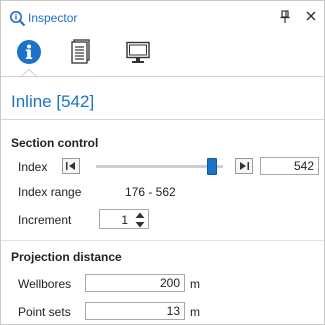  What do you see at coordinates (162, 56) in the screenshot?
I see `inspector-tabs` at bounding box center [162, 56].